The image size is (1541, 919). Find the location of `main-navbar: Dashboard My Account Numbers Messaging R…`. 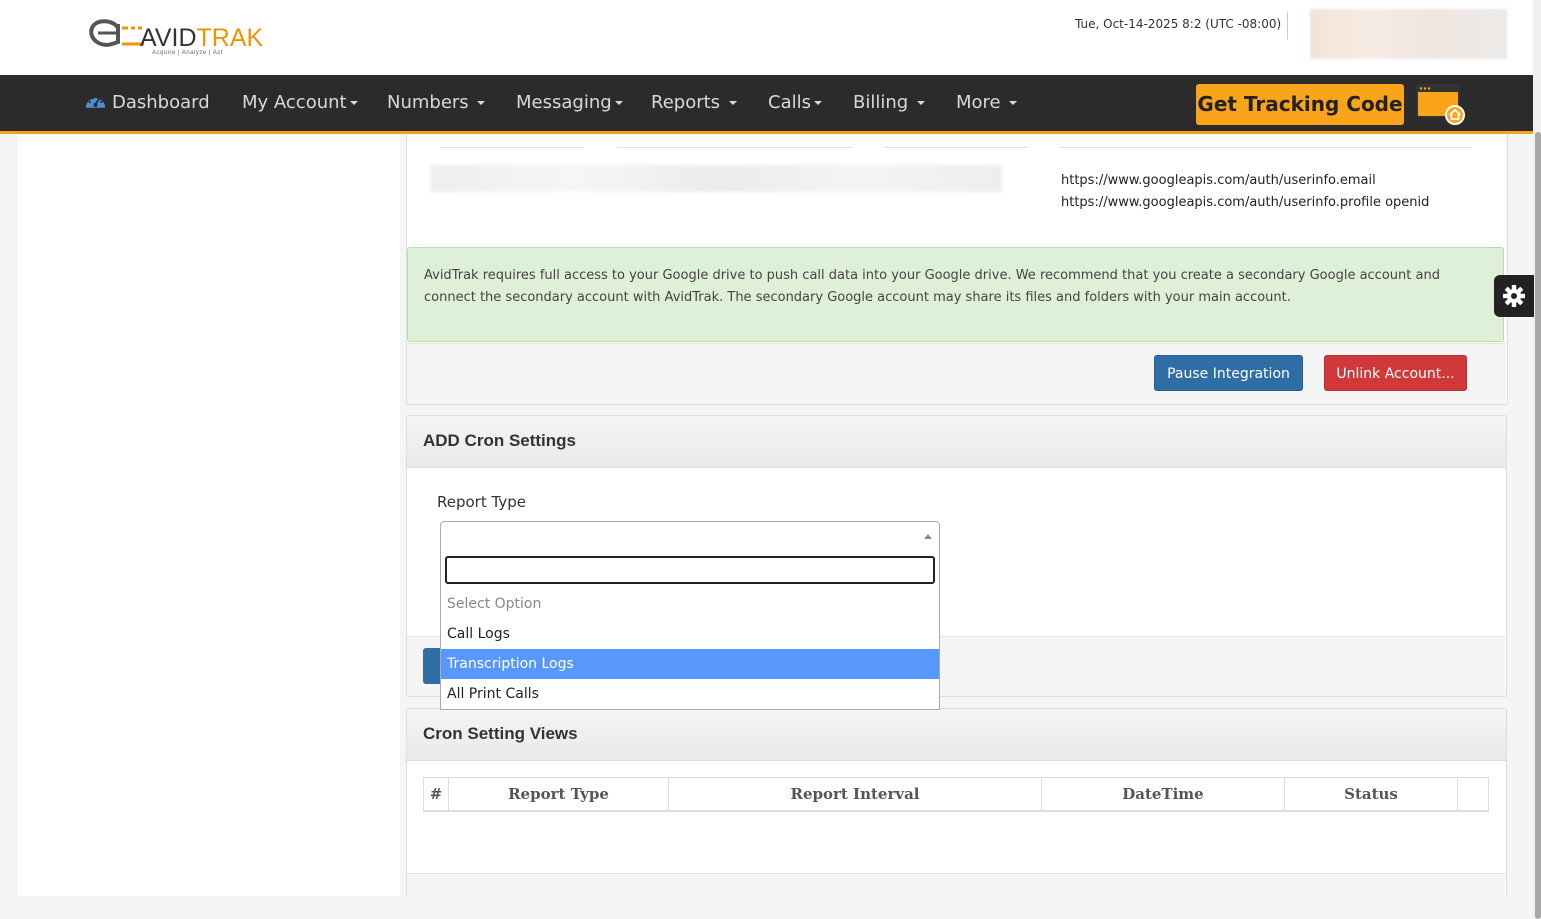

main-navbar: Dashboard My Account Numbers Messaging R… is located at coordinates (766, 104).